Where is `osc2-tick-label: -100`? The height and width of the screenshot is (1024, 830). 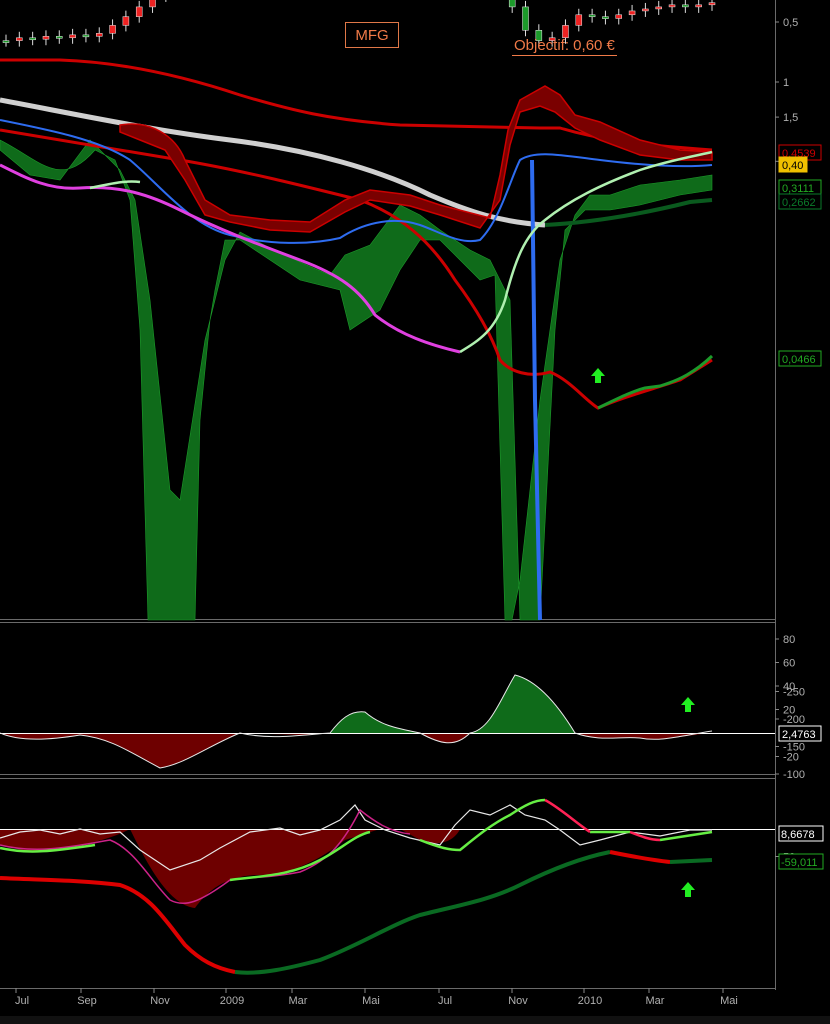
osc2-tick-label: -100 is located at coordinates (794, 775).